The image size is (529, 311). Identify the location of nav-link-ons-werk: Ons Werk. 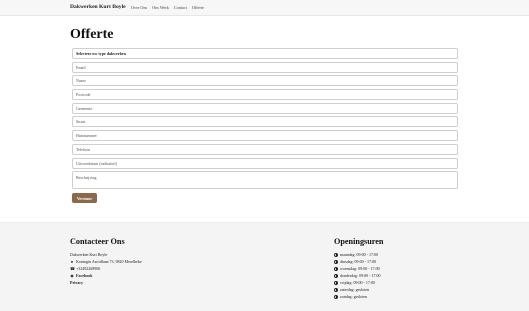
(160, 7).